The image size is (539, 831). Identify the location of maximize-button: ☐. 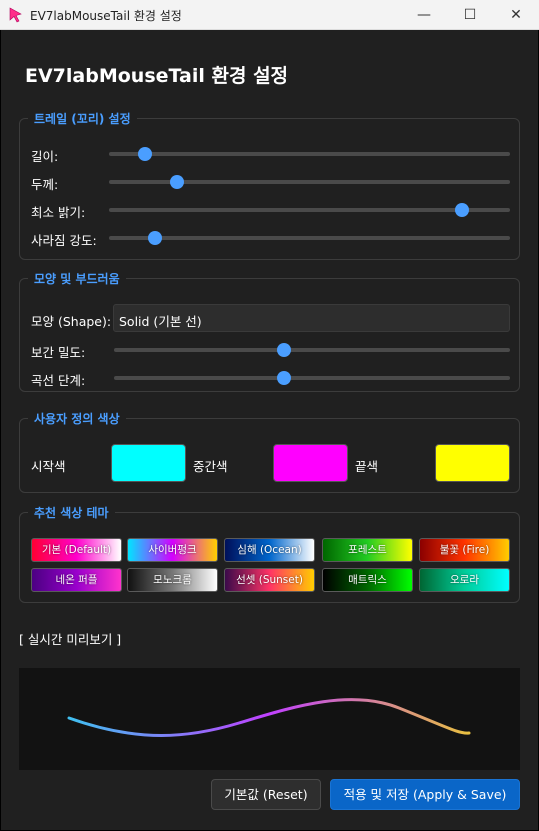
(470, 15).